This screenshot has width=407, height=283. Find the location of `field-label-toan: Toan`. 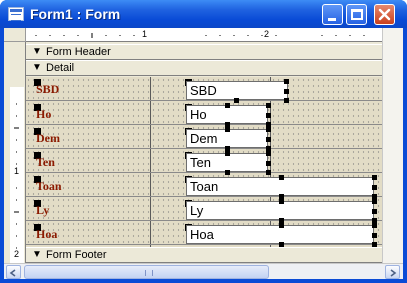

field-label-toan: Toan is located at coordinates (49, 186).